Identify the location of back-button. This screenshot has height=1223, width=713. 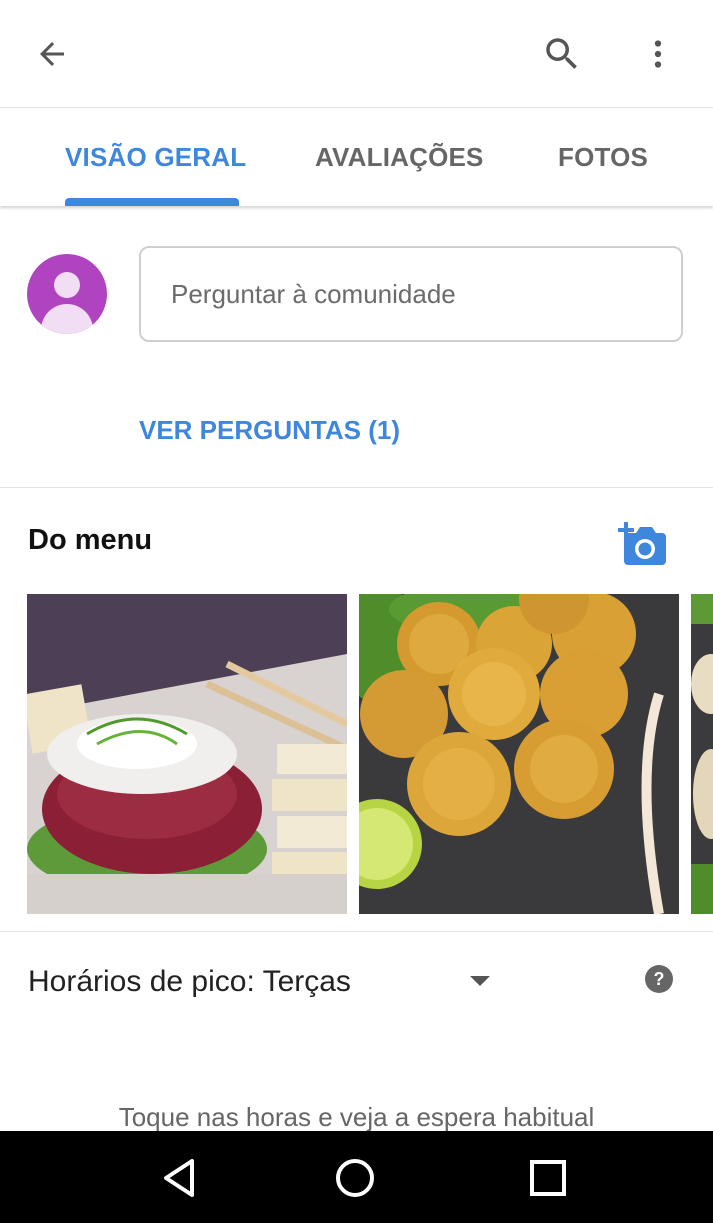
(52, 54).